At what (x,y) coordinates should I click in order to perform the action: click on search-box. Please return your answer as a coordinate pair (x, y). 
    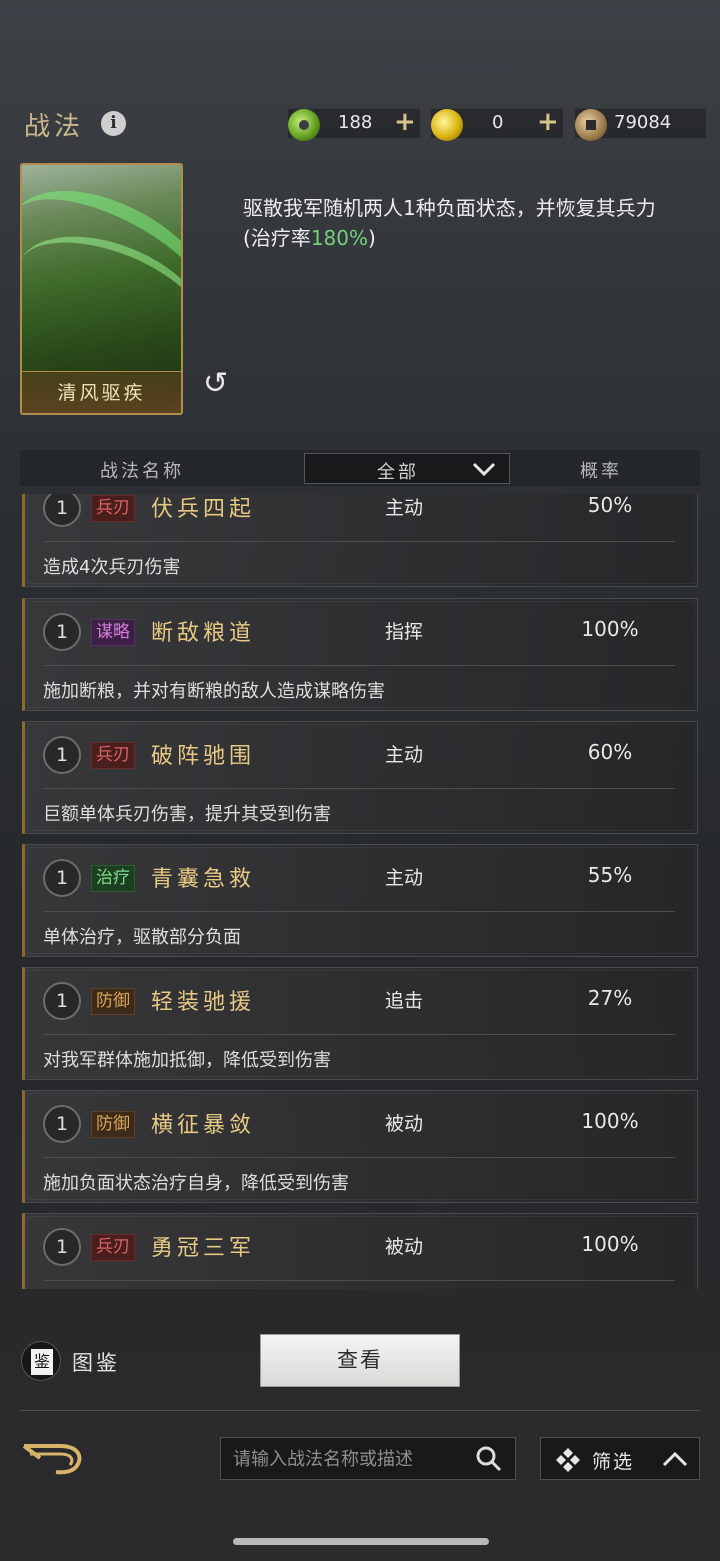
    Looking at the image, I should click on (368, 1458).